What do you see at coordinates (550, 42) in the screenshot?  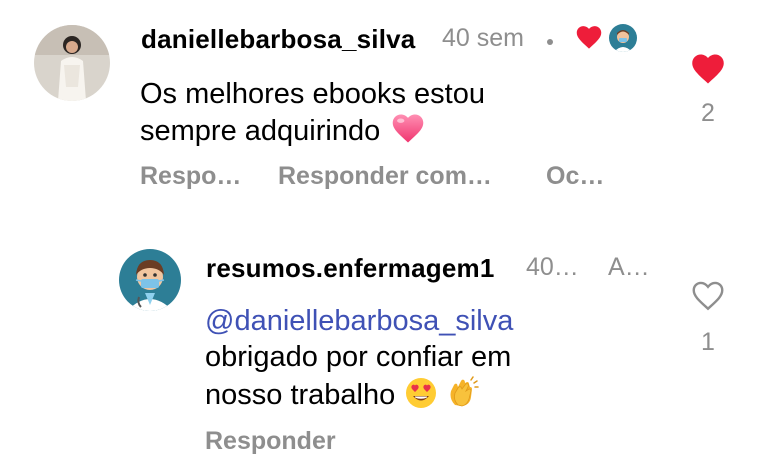 I see `separator-dot` at bounding box center [550, 42].